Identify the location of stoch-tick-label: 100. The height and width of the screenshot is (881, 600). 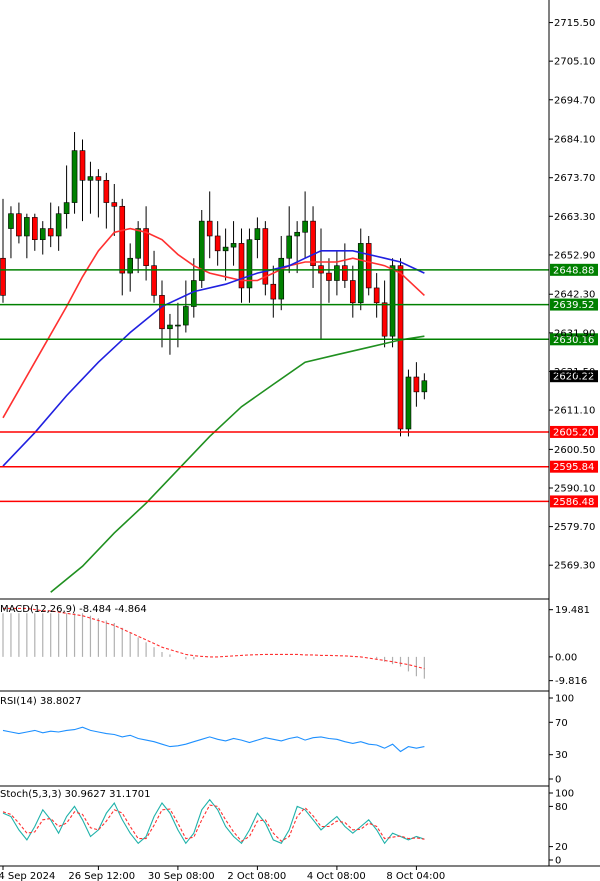
(564, 794).